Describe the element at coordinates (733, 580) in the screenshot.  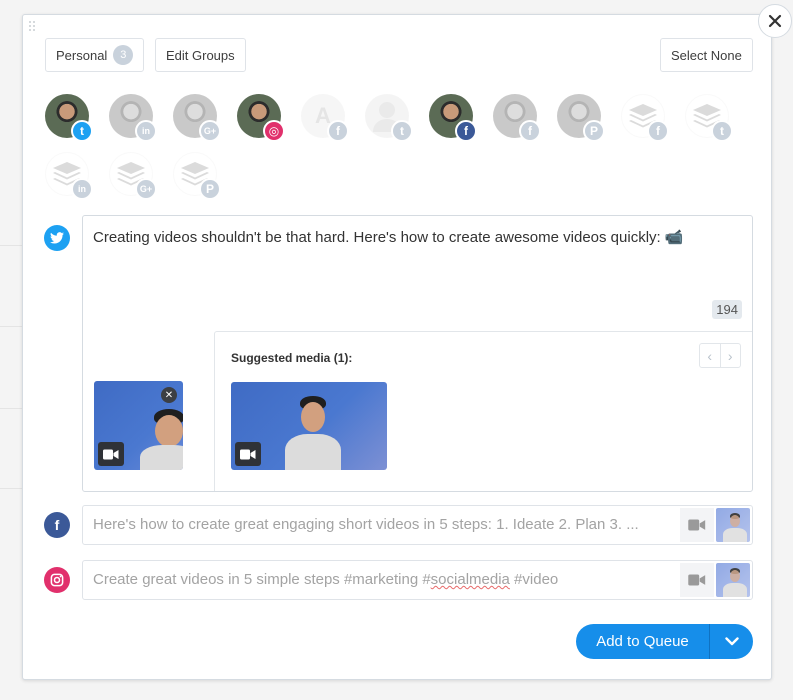
I see `instagram-media-thumbnail` at that location.